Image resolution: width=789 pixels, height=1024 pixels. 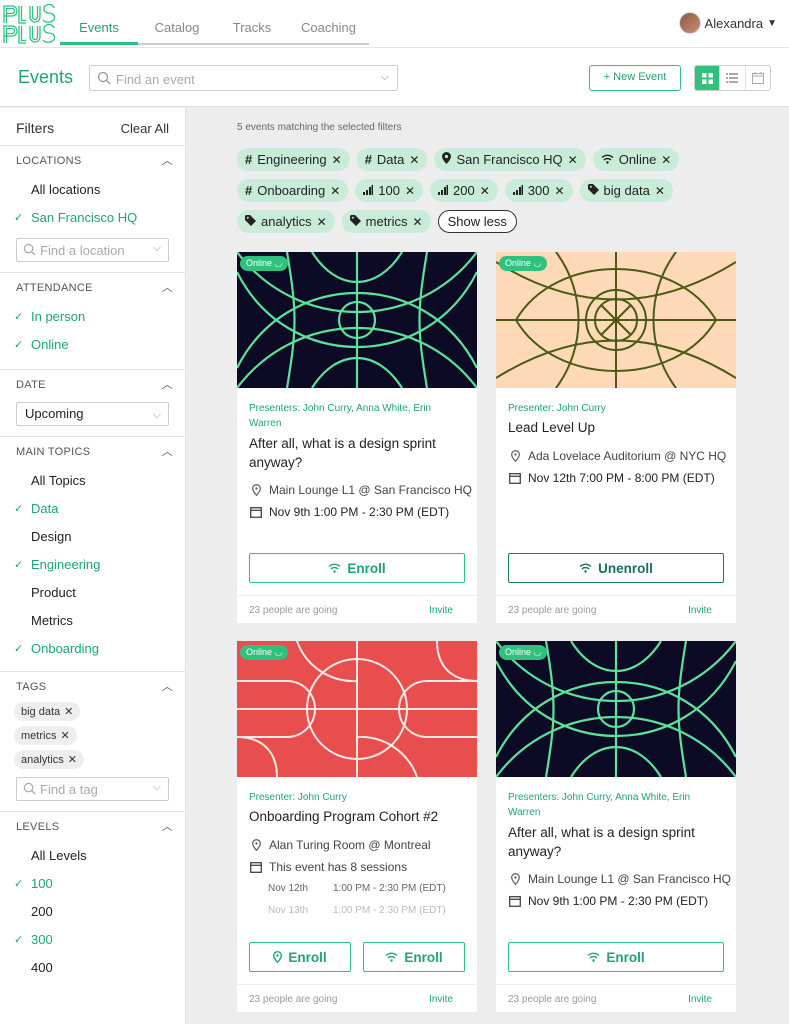 I want to click on grid-view-icon, so click(x=708, y=78).